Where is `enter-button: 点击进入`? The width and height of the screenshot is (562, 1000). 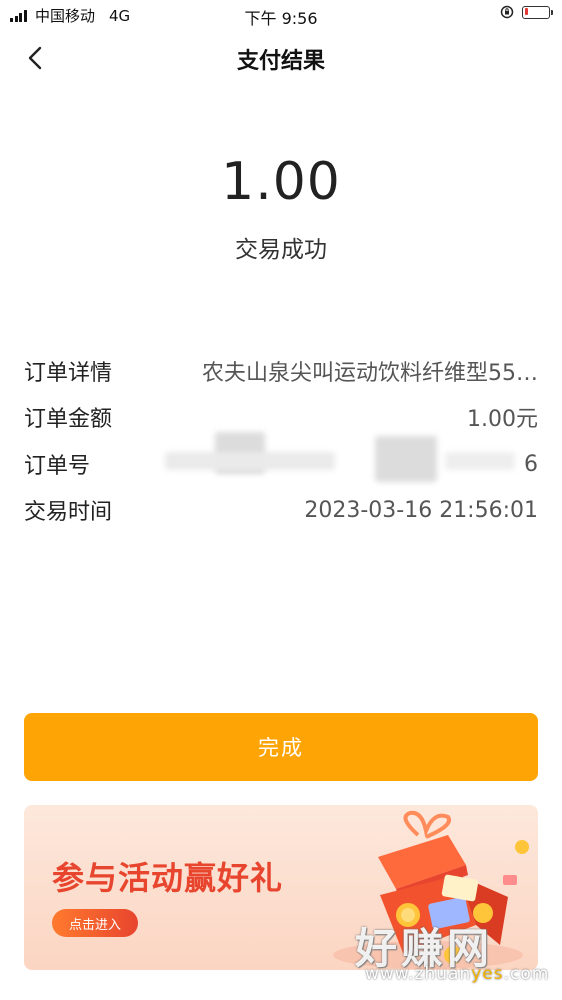
enter-button: 点击进入 is located at coordinates (95, 923).